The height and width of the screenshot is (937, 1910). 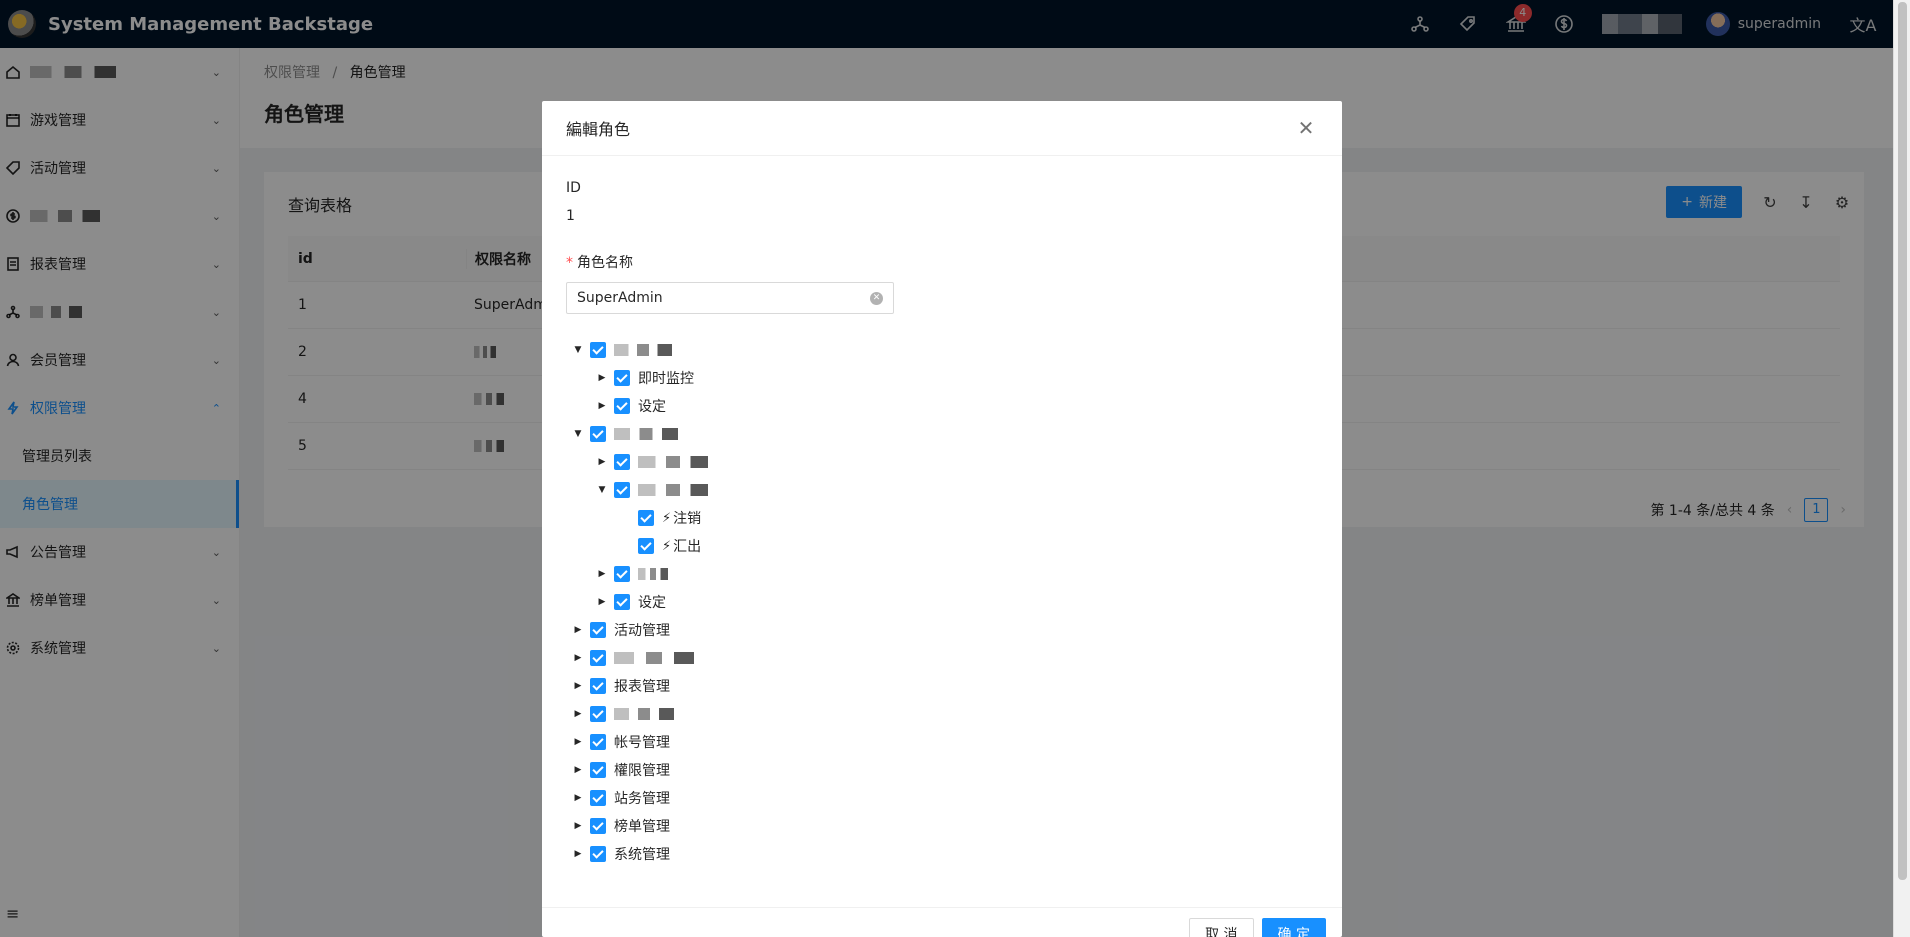 I want to click on required-mark: *, so click(x=569, y=263).